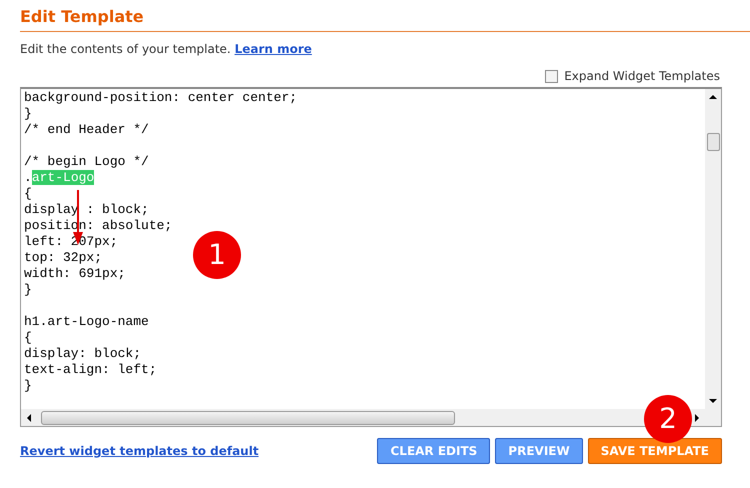  I want to click on code-line: h1.art-Logo-name, so click(86, 321).